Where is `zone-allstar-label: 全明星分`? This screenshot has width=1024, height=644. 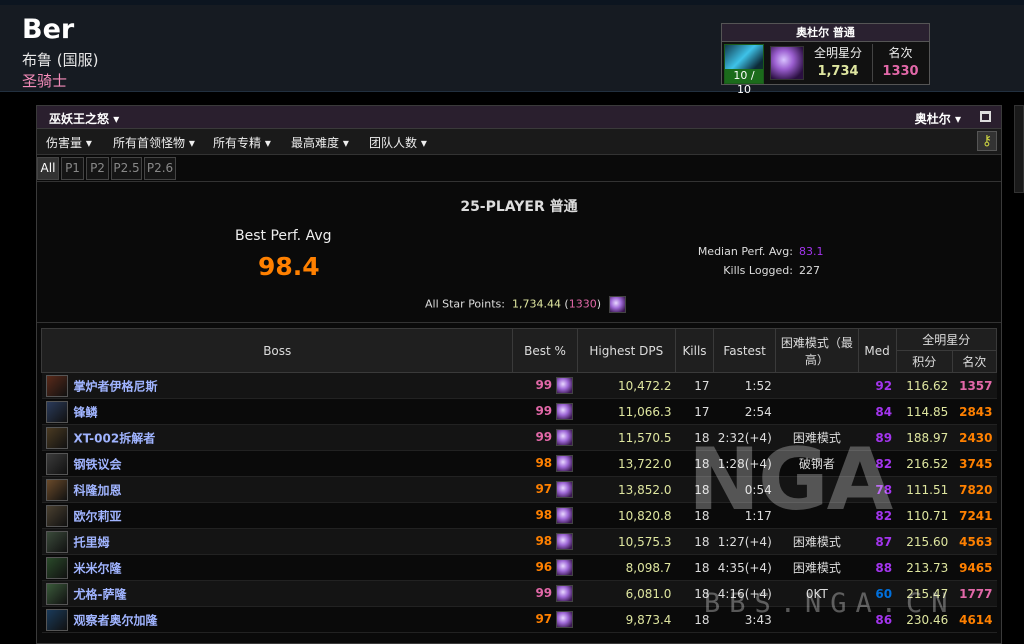
zone-allstar-label: 全明星分 is located at coordinates (837, 53).